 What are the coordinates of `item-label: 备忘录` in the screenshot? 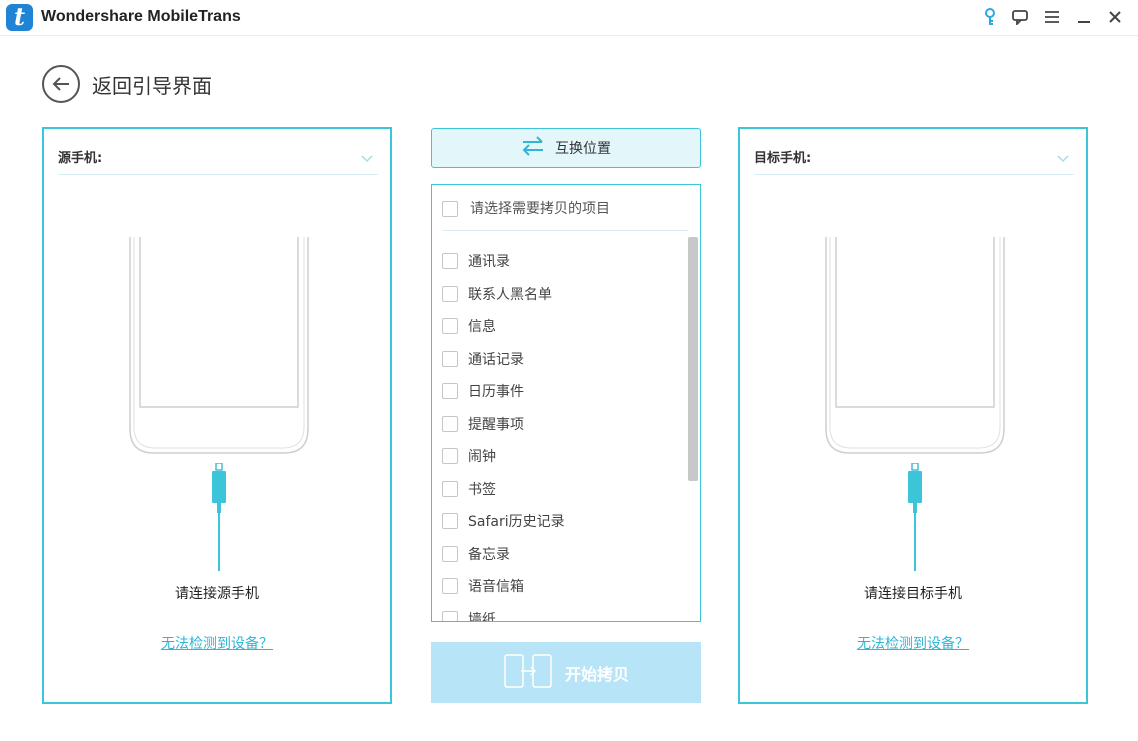 It's located at (489, 554).